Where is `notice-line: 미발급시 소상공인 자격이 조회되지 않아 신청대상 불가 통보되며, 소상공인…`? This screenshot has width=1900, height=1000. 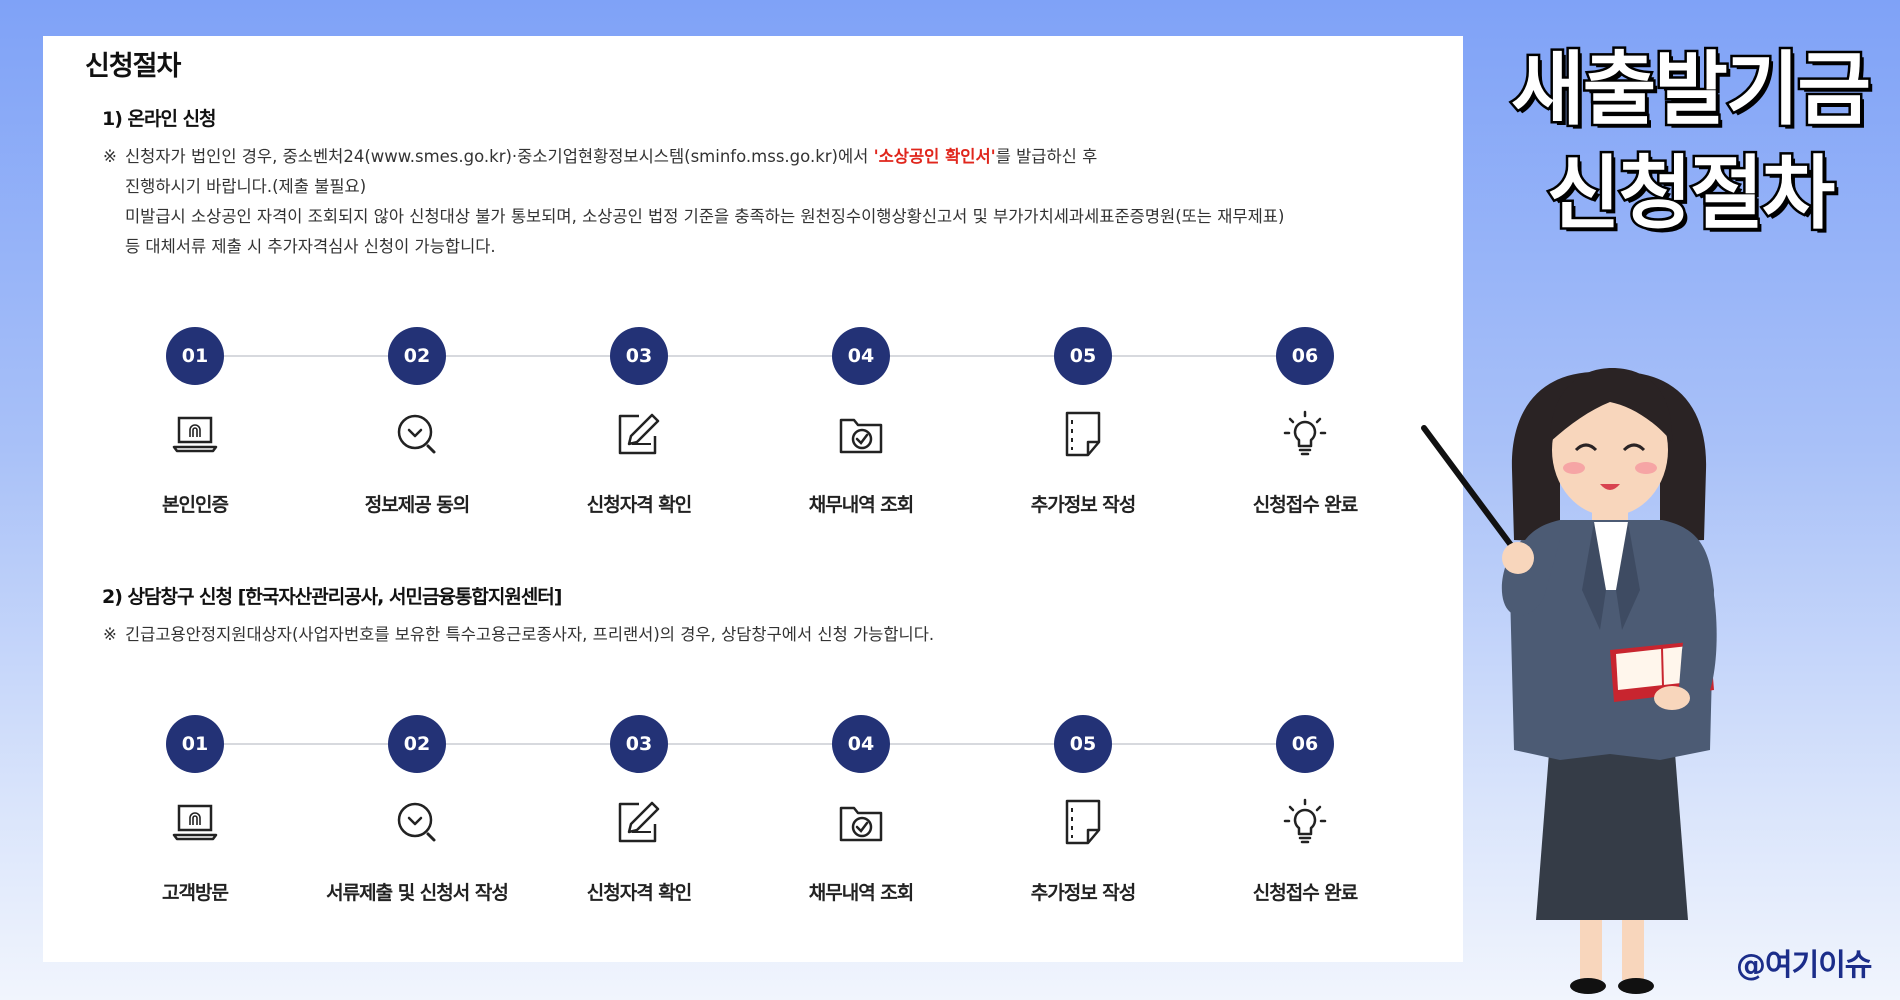
notice-line: 미발급시 소상공인 자격이 조회되지 않아 신청대상 불가 통보되며, 소상공인… is located at coordinates (705, 216).